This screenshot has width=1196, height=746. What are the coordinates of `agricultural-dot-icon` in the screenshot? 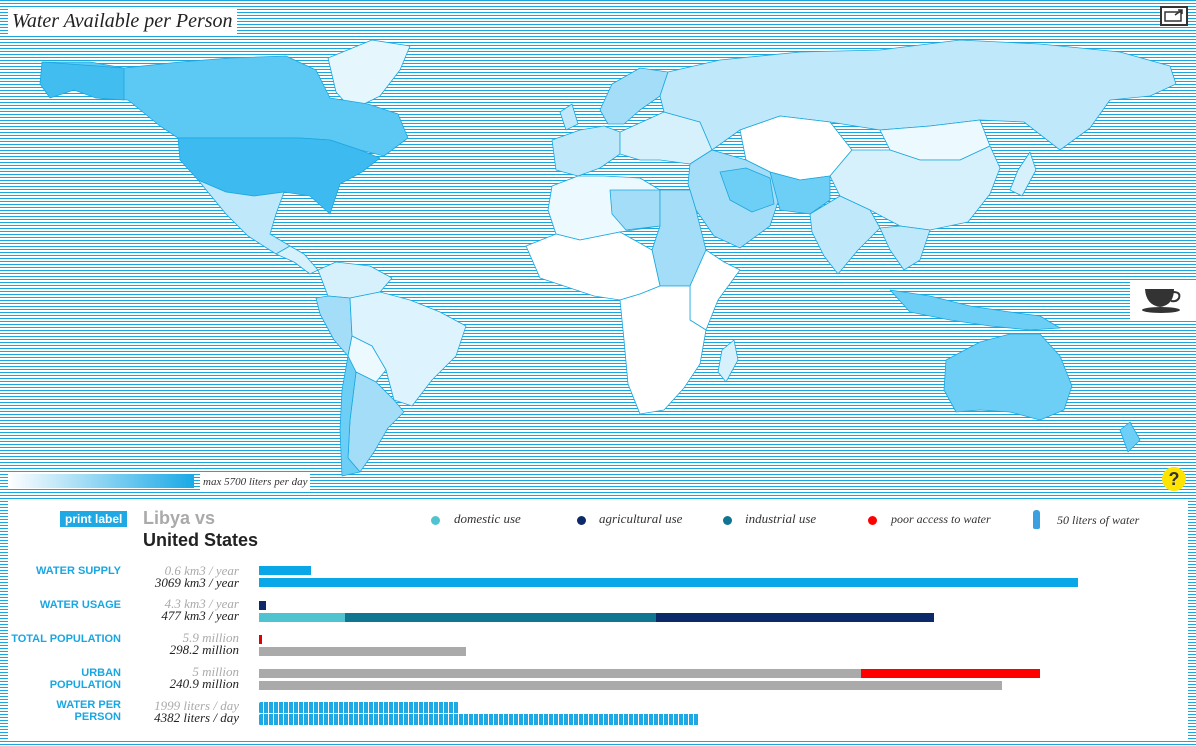 It's located at (581, 520).